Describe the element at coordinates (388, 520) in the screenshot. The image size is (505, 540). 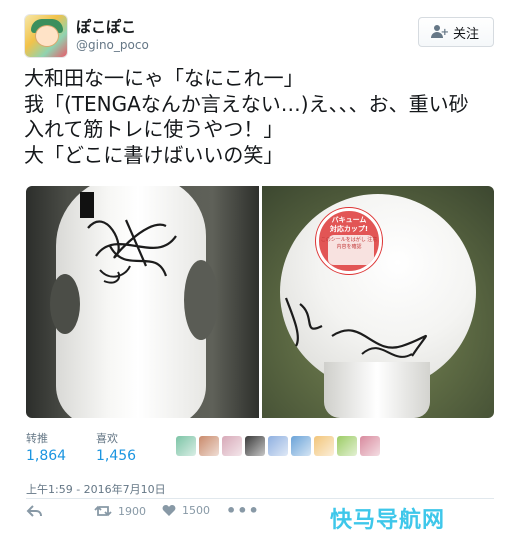
I see `site-watermark: 快马导航网` at that location.